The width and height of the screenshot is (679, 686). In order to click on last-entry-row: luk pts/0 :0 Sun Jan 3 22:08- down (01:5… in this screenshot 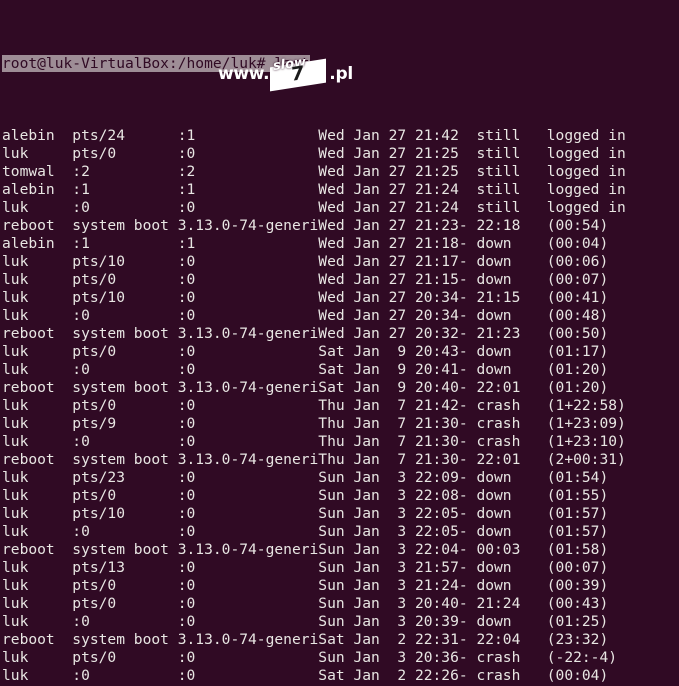, I will do `click(305, 495)`.